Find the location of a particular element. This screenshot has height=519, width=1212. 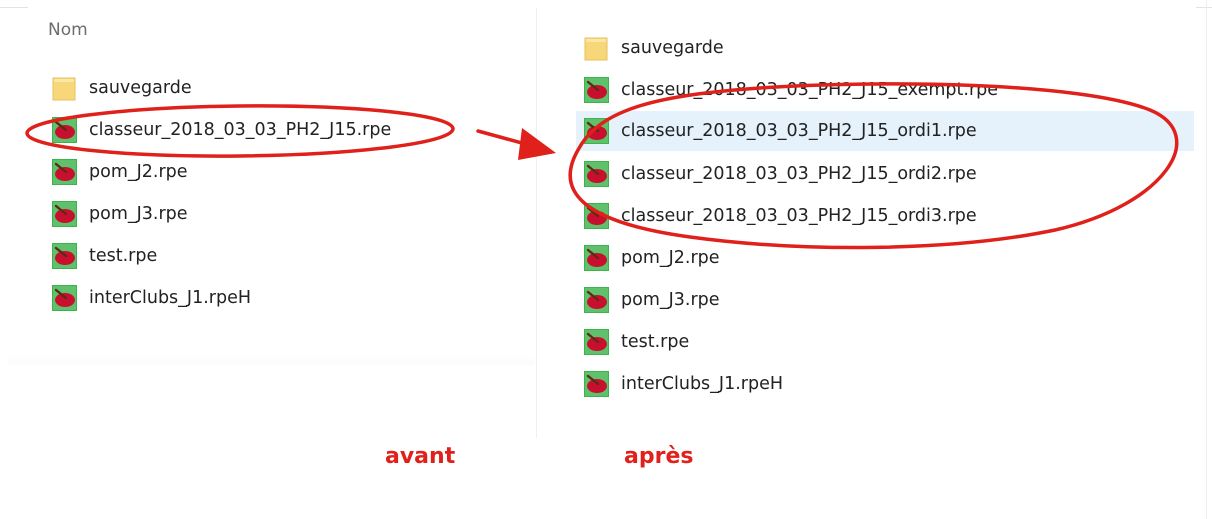

file-name: classeur_2018_03_03_PH2_J15.rpe is located at coordinates (240, 130).